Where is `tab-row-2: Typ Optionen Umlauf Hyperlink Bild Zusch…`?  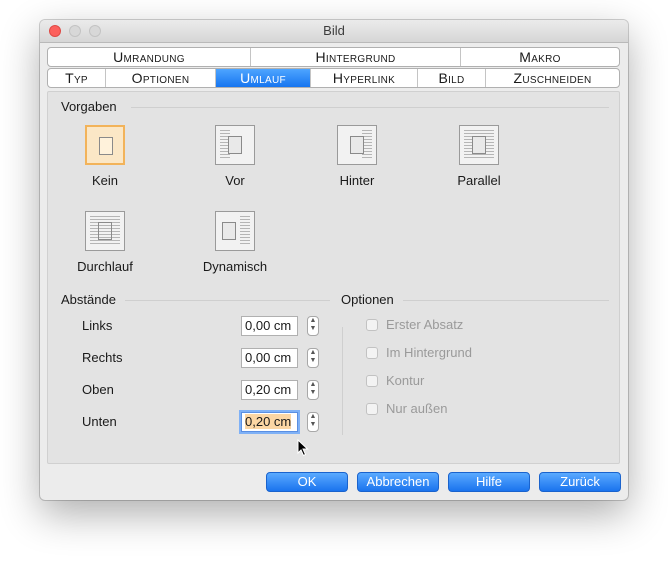
tab-row-2: Typ Optionen Umlauf Hyperlink Bild Zusch… is located at coordinates (333, 78).